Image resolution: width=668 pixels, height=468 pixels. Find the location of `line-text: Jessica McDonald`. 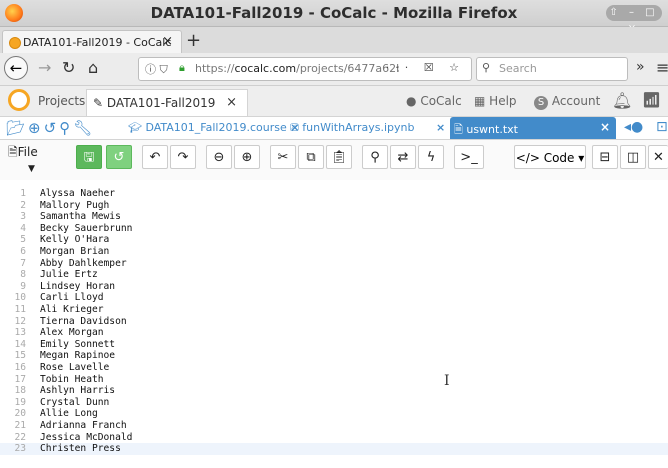

line-text: Jessica McDonald is located at coordinates (86, 438).